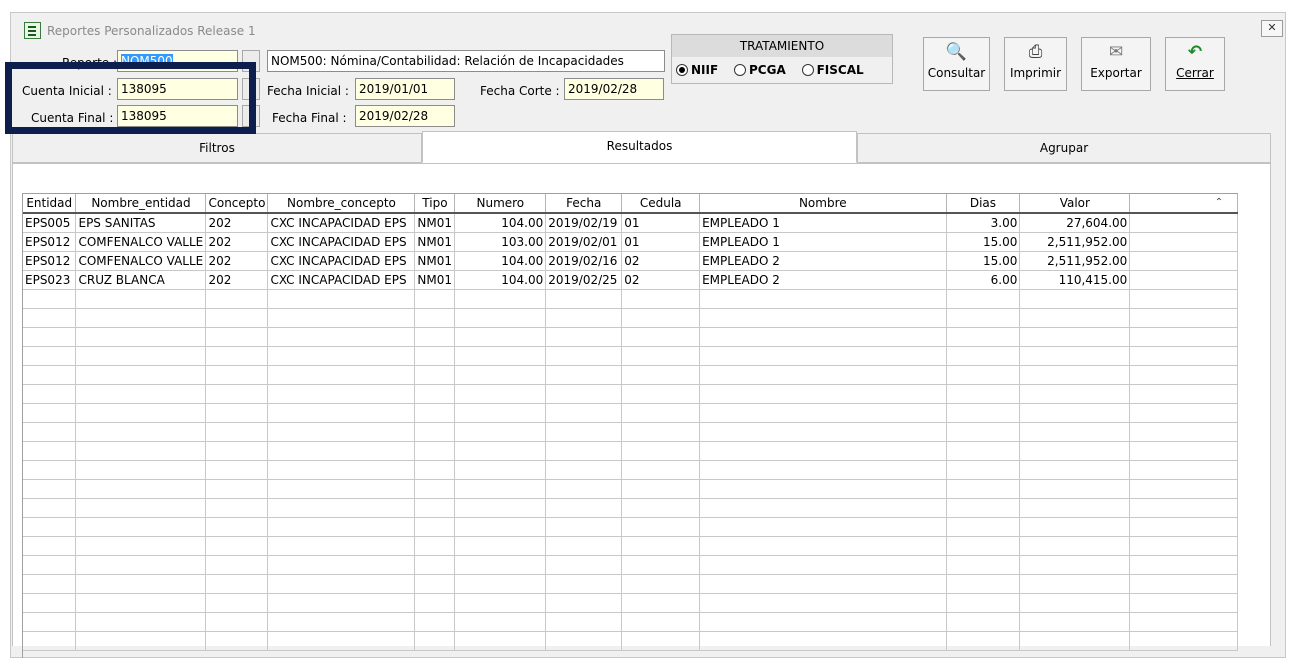 This screenshot has height=658, width=1296. Describe the element at coordinates (341, 223) in the screenshot. I see `table-cell: CXC INCAPACIDAD EPS` at that location.